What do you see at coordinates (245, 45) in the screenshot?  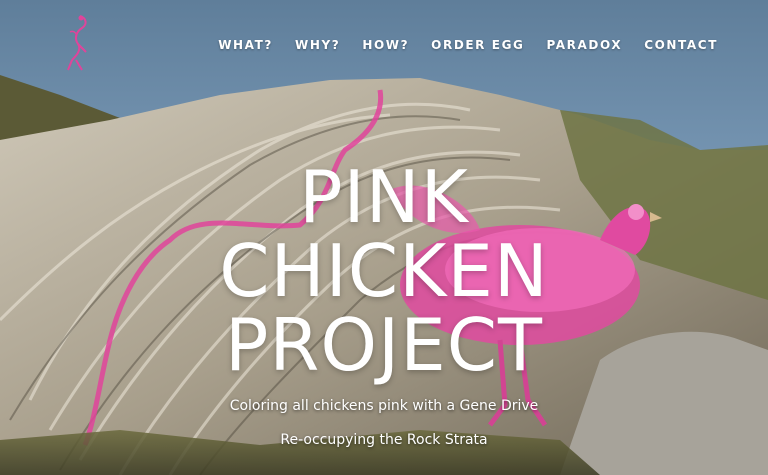 I see `nav-item-what: WHAT?` at bounding box center [245, 45].